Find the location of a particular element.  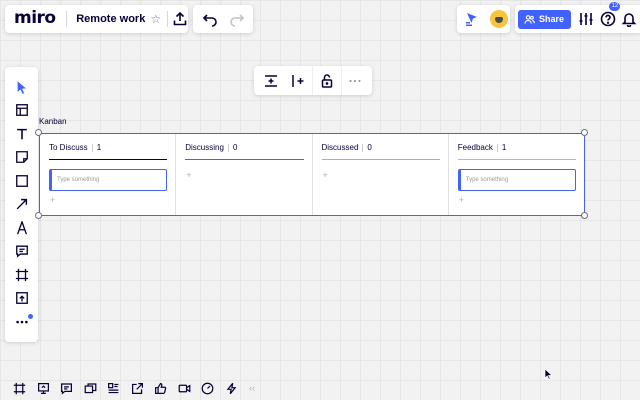

pointer-icon is located at coordinates (21, 87).